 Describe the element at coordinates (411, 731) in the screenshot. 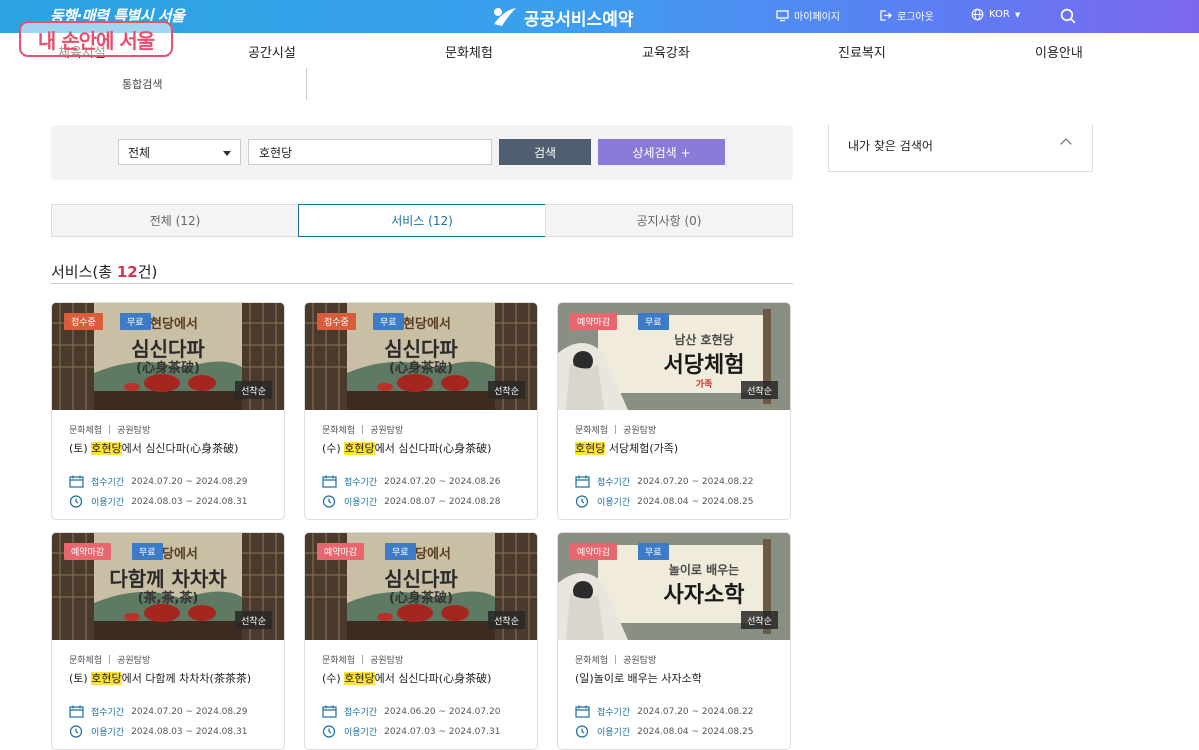

I see `use-period: 이용기간 2024.07.03 ~ 2024.07.31` at that location.